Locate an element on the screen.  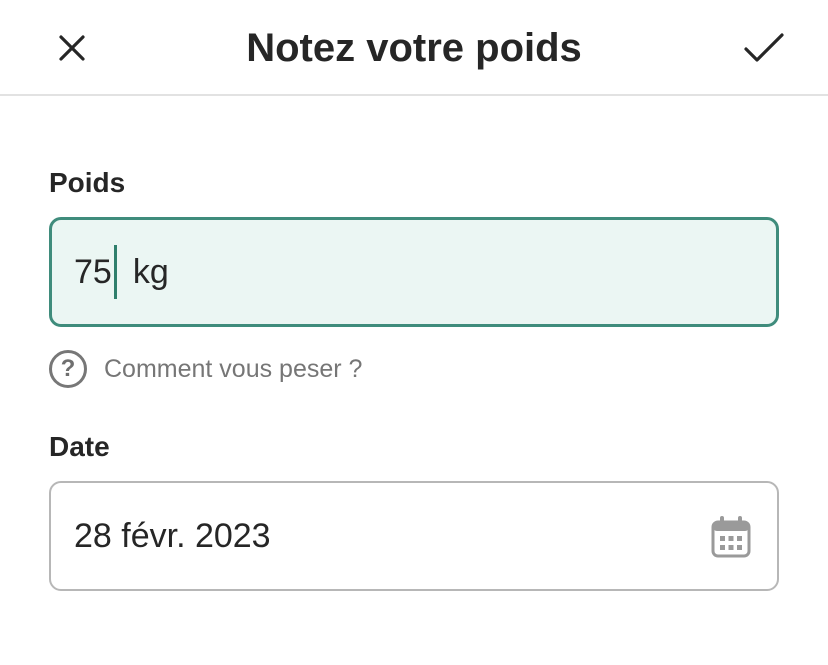
checkmark-icon is located at coordinates (764, 47).